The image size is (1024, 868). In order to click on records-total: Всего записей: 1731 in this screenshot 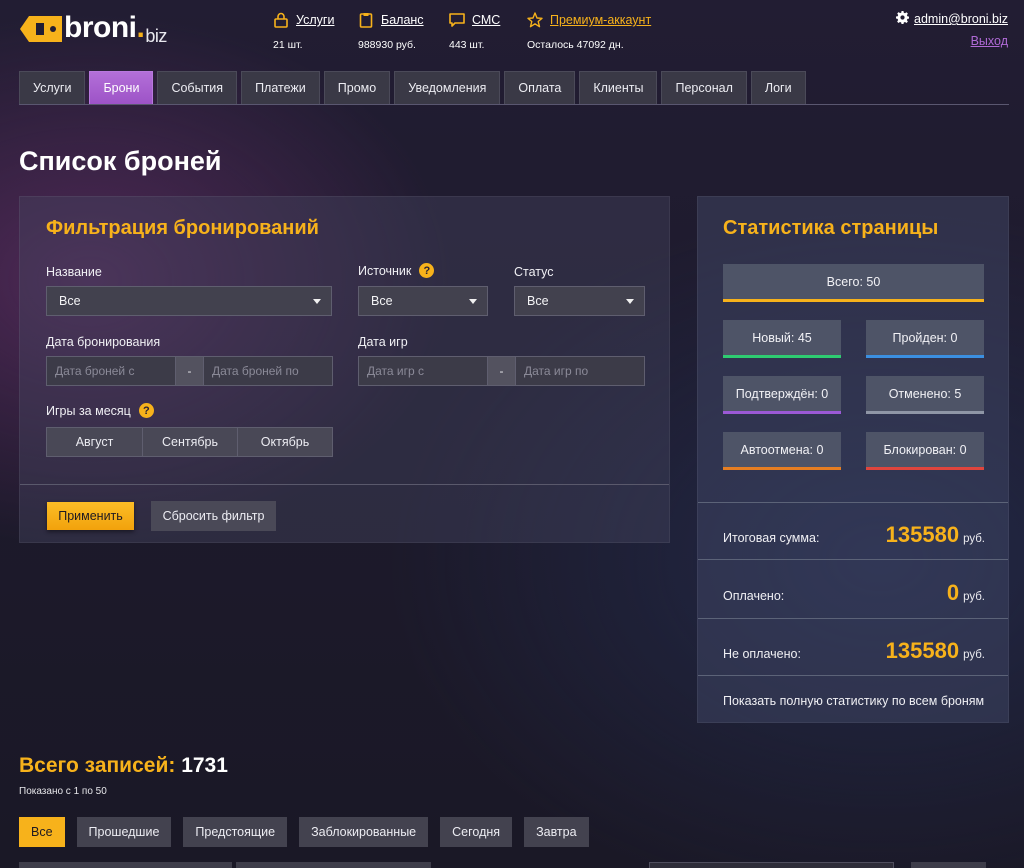, I will do `click(123, 766)`.